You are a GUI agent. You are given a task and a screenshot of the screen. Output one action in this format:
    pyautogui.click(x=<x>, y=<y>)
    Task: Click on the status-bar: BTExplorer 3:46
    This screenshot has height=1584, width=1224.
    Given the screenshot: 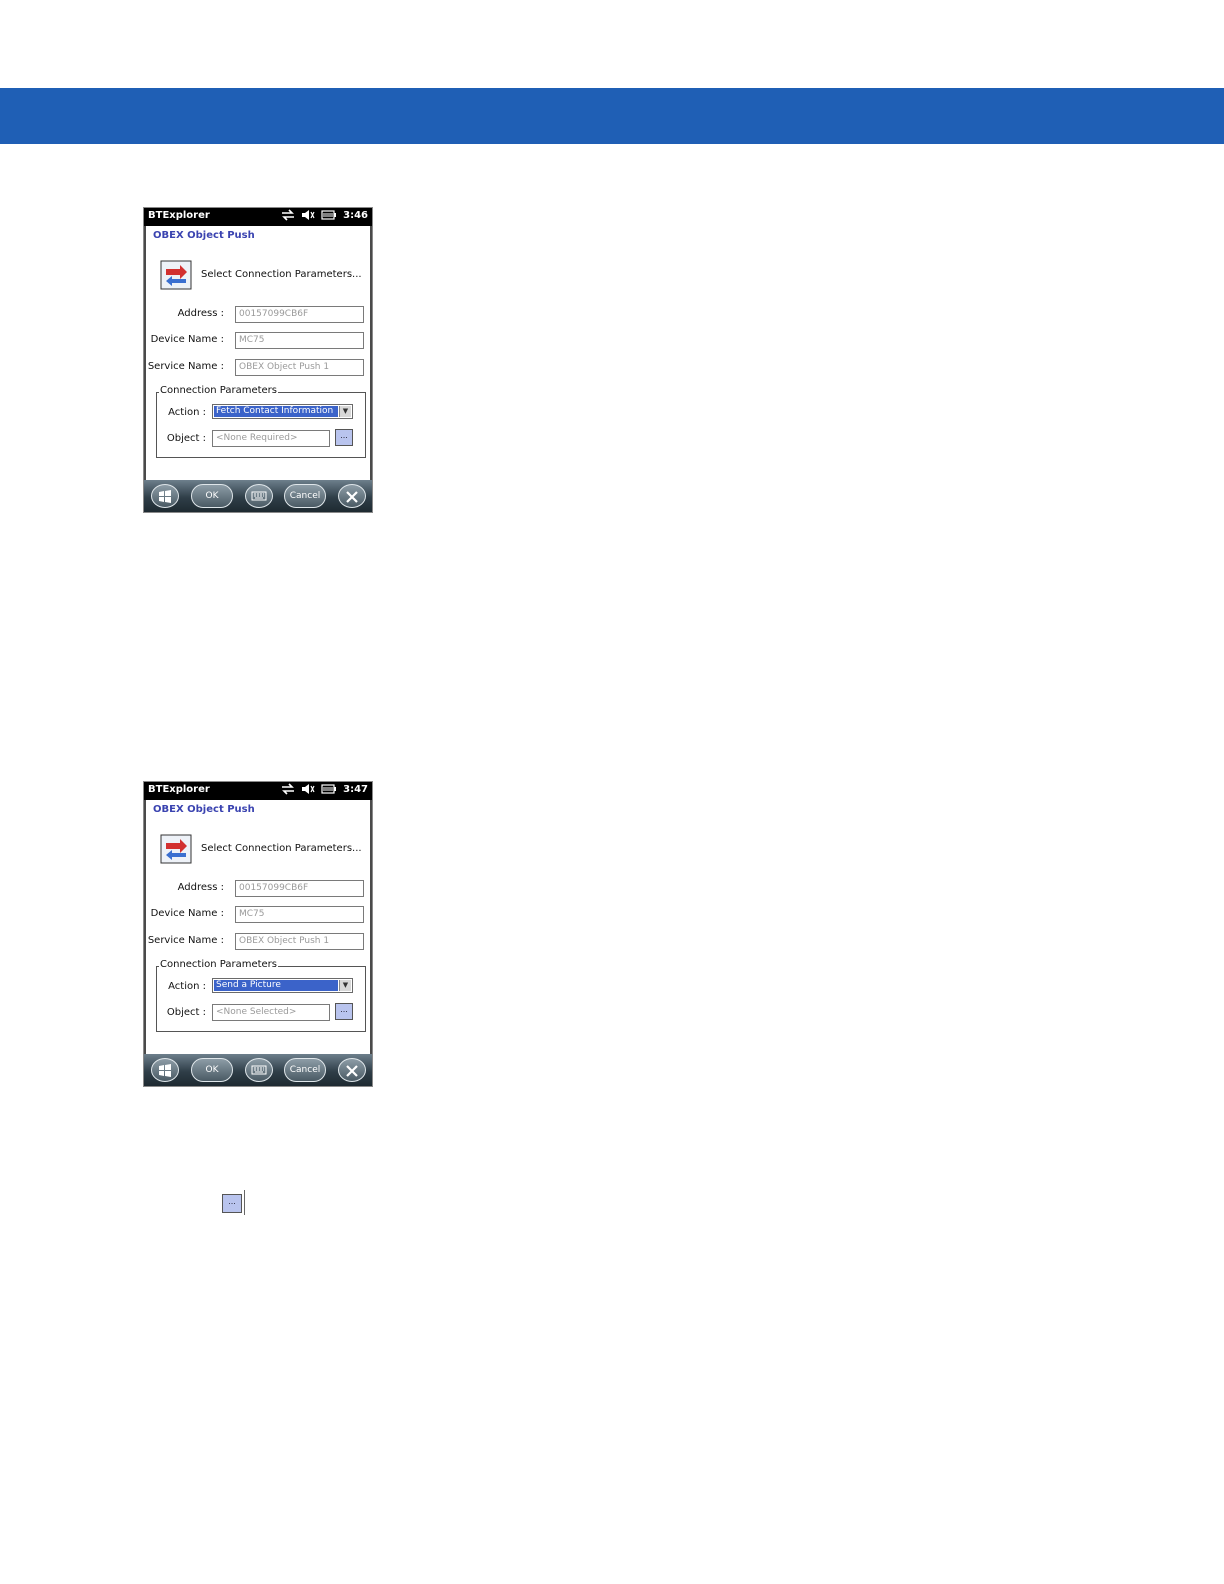 What is the action you would take?
    pyautogui.click(x=258, y=217)
    